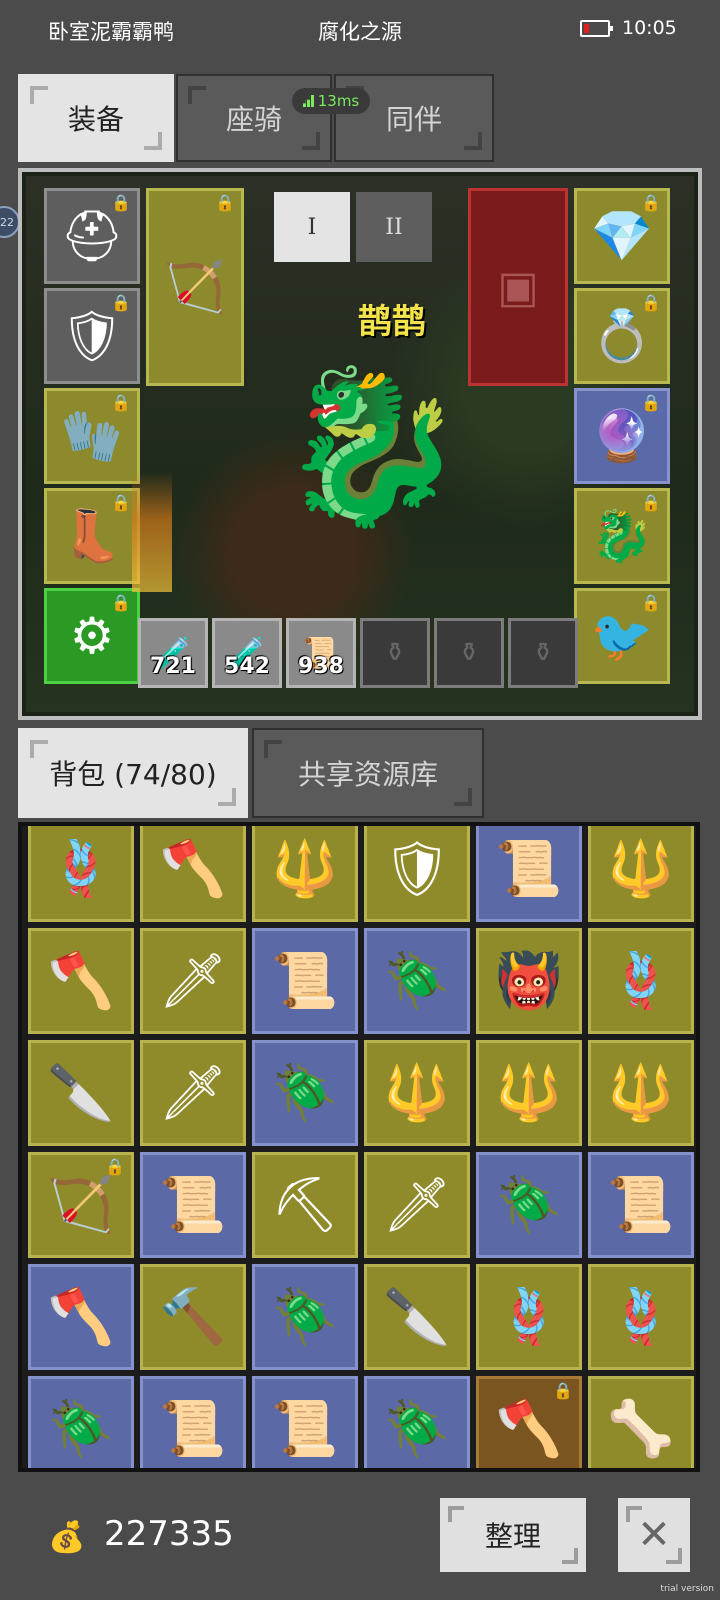 This screenshot has height=1600, width=720. Describe the element at coordinates (338, 101) in the screenshot. I see `ping-value: 13ms` at that location.